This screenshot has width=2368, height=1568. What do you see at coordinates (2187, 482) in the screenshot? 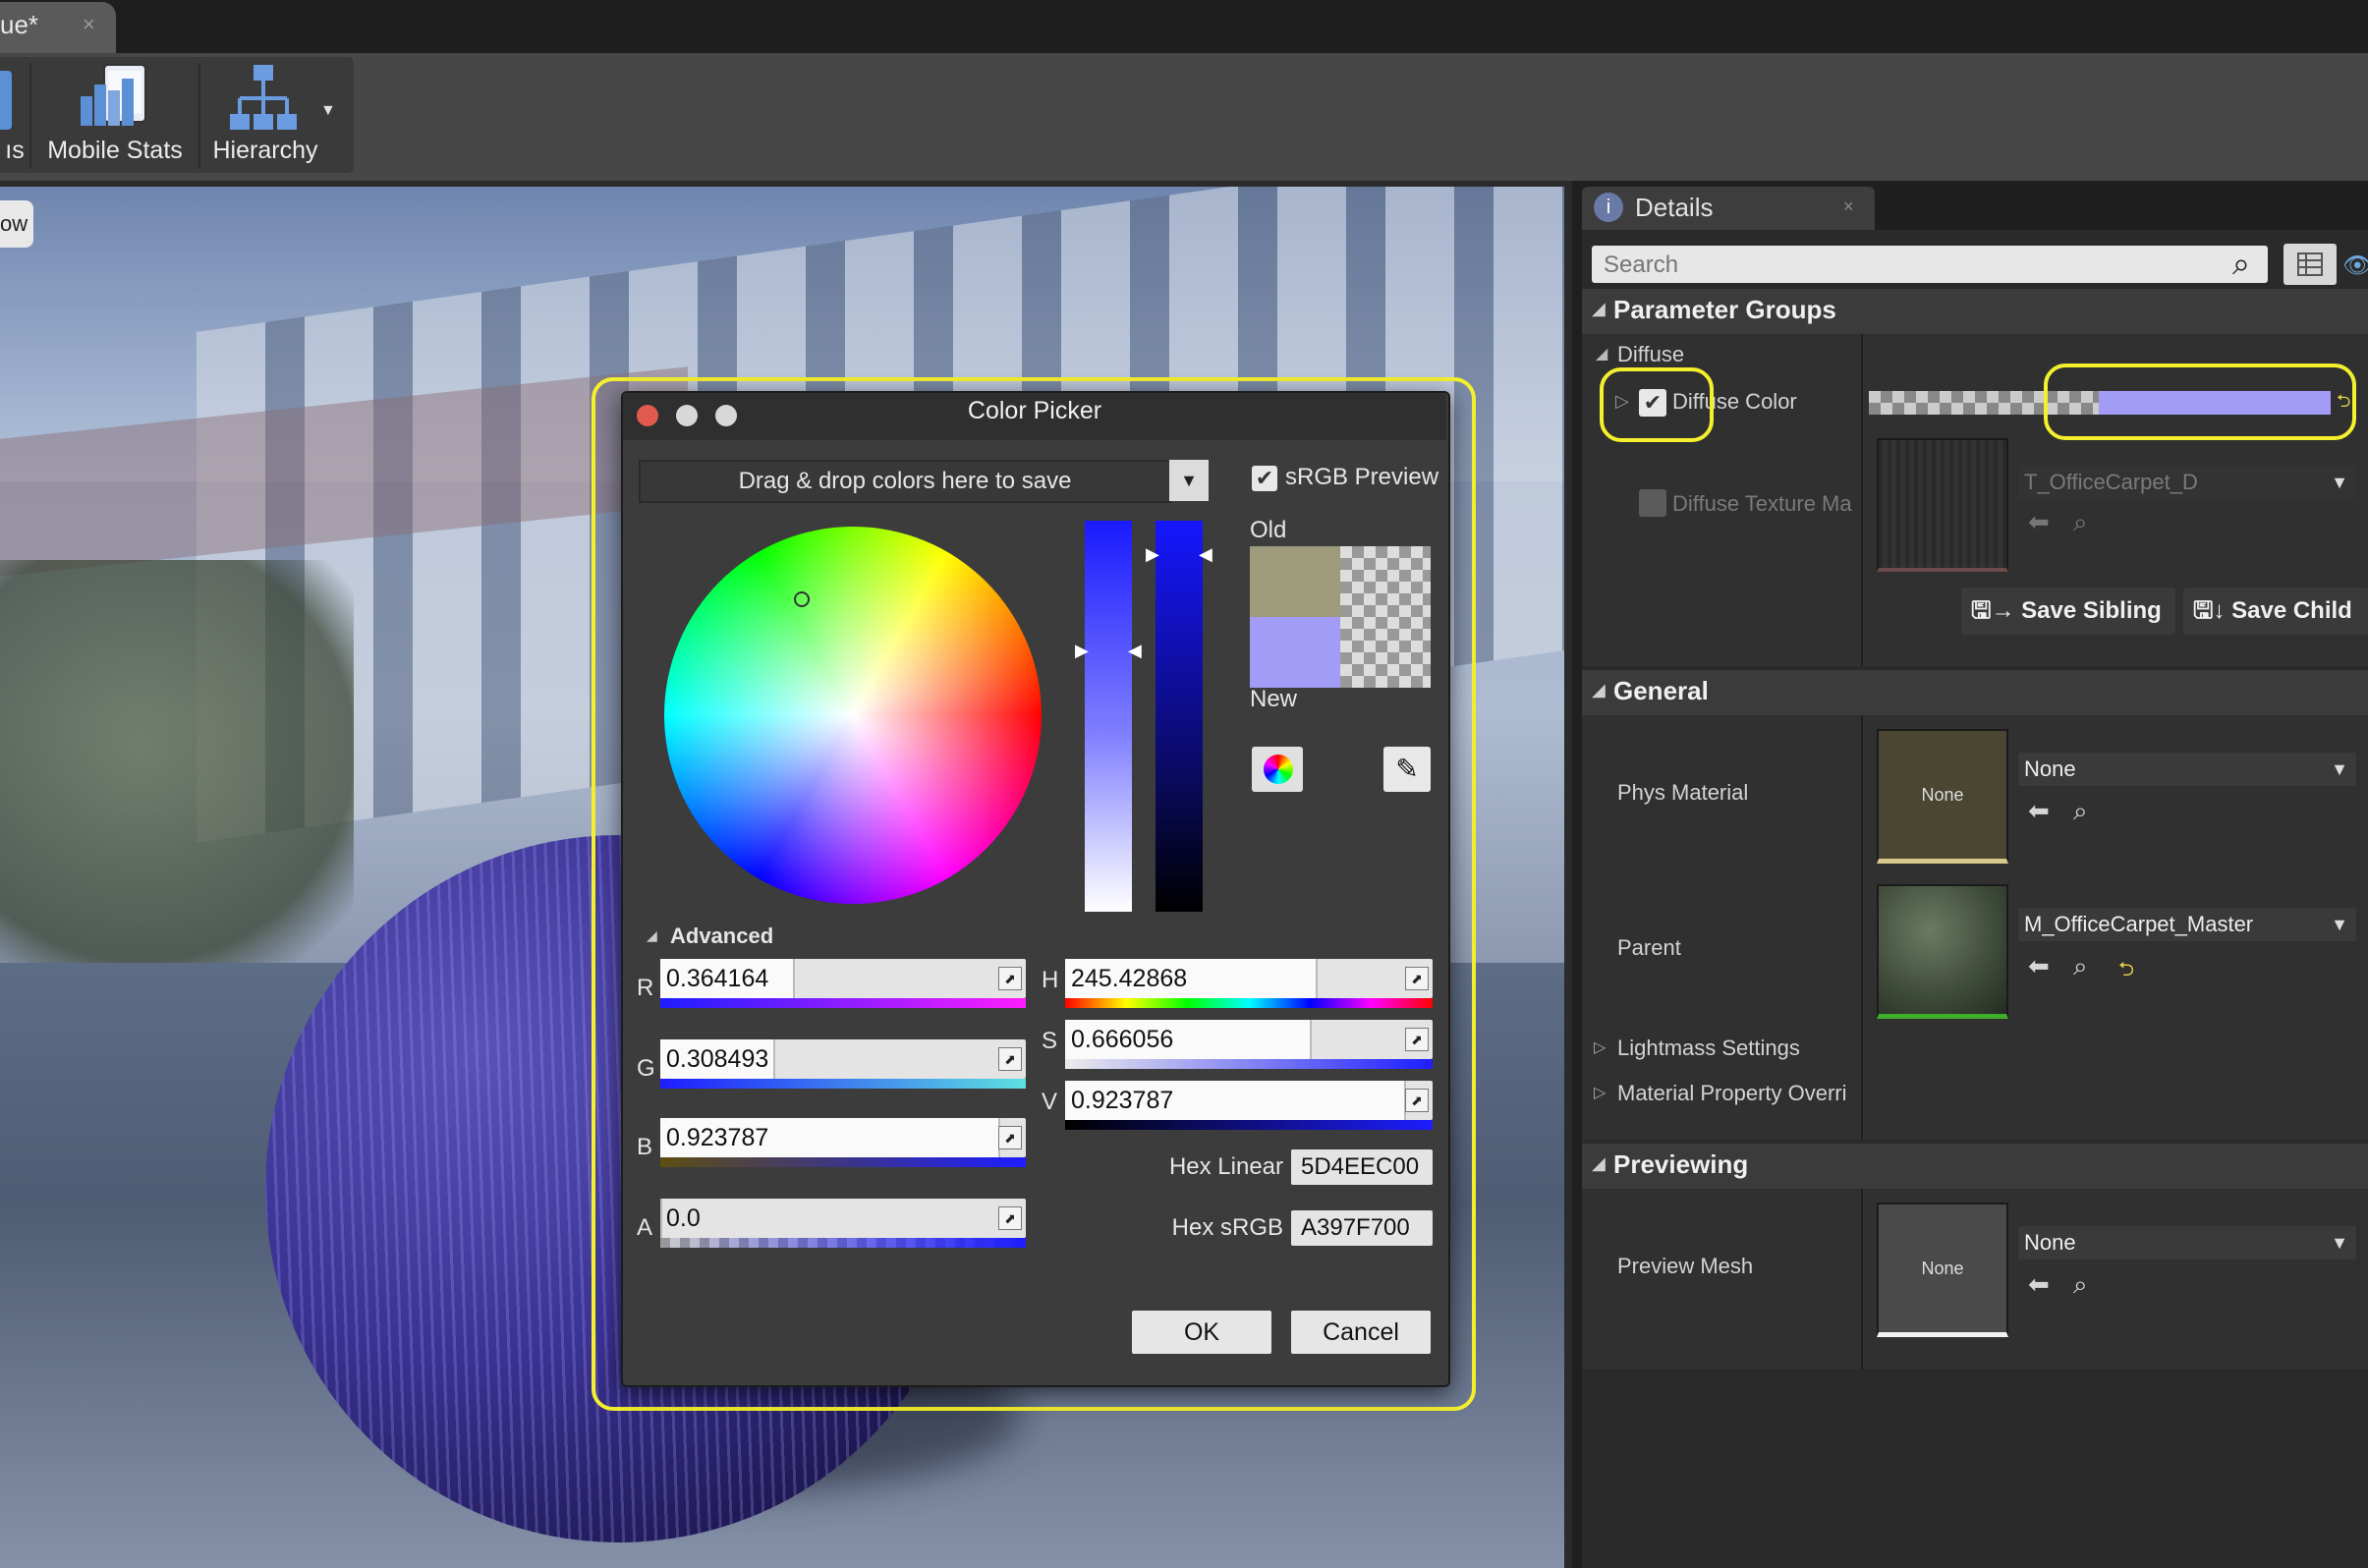
I see `diffuse-texture-combo: T_OfficeCarpet_D ▼` at bounding box center [2187, 482].